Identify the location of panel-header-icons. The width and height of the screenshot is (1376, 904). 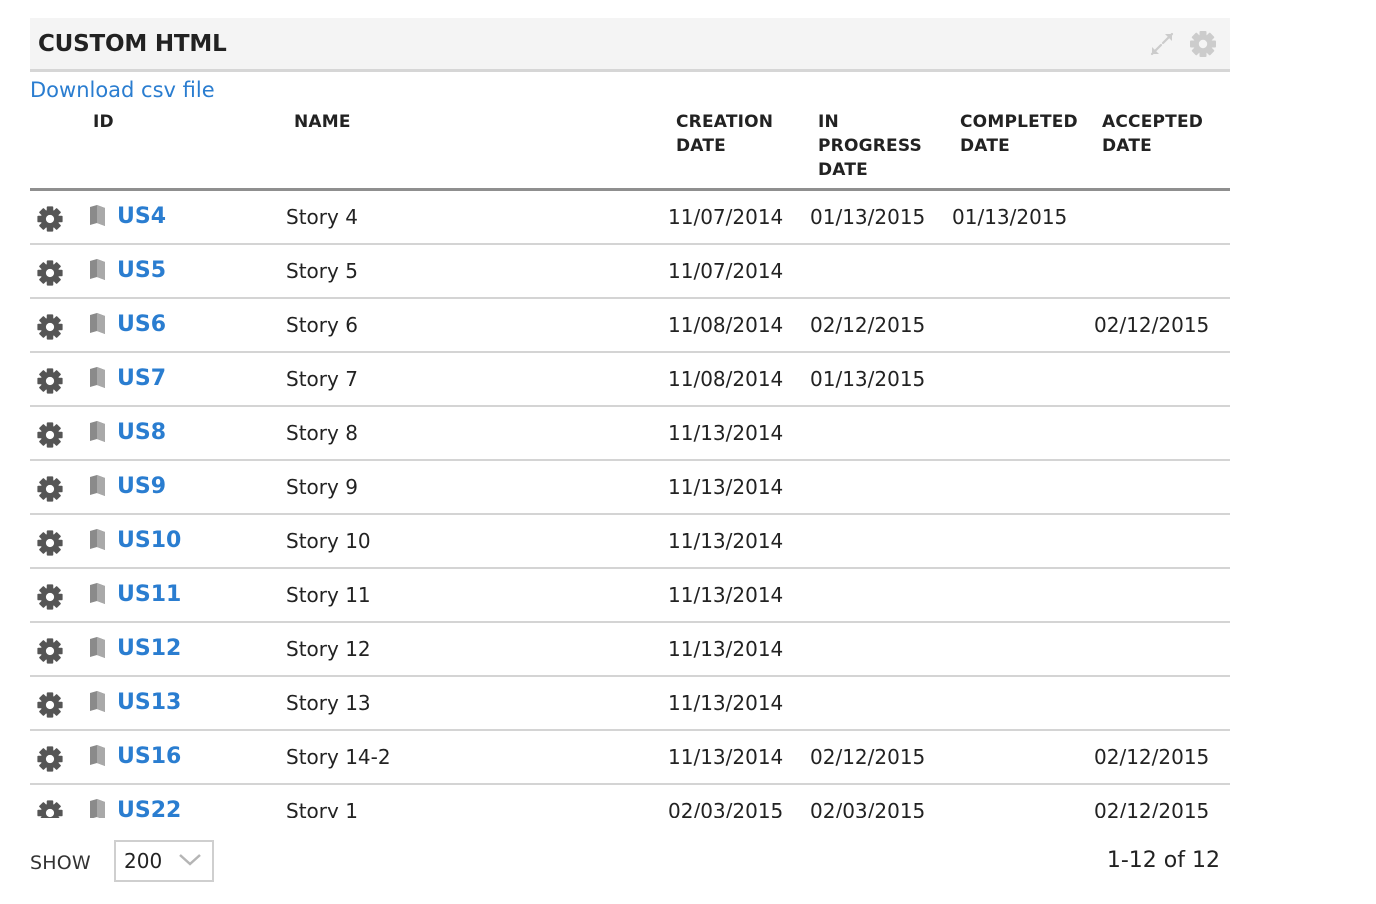
(1183, 44).